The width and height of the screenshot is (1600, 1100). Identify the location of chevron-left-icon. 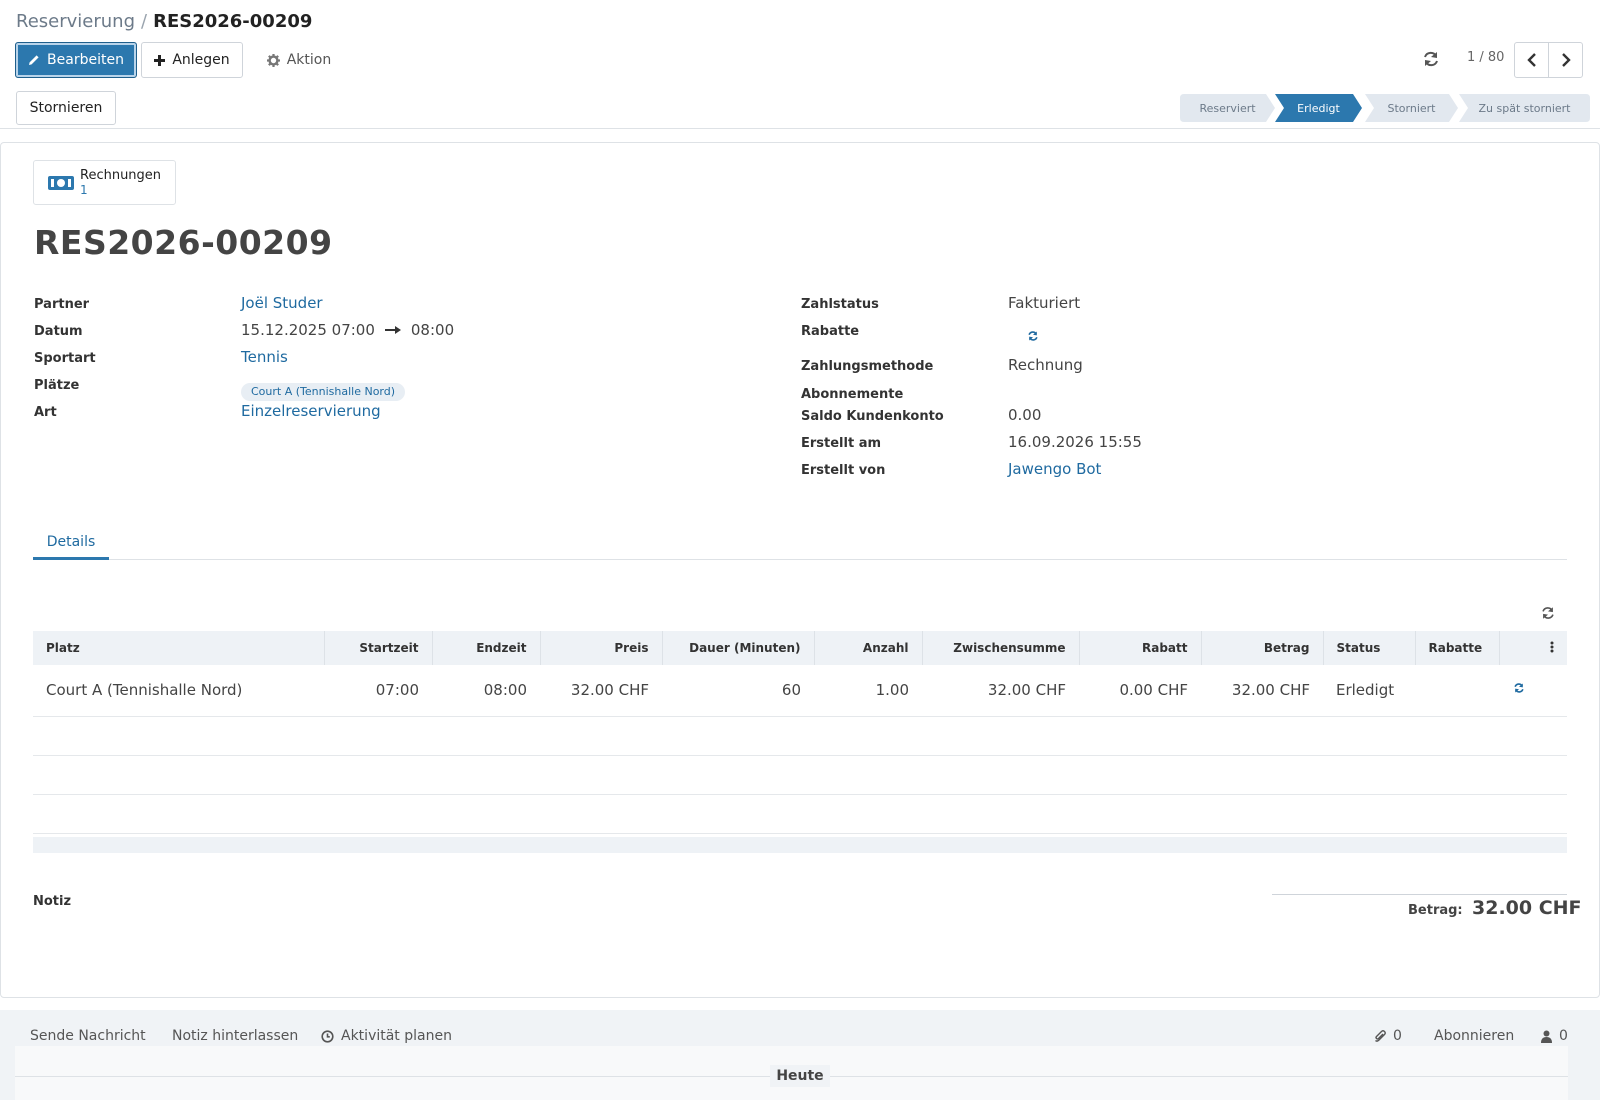
(1531, 60).